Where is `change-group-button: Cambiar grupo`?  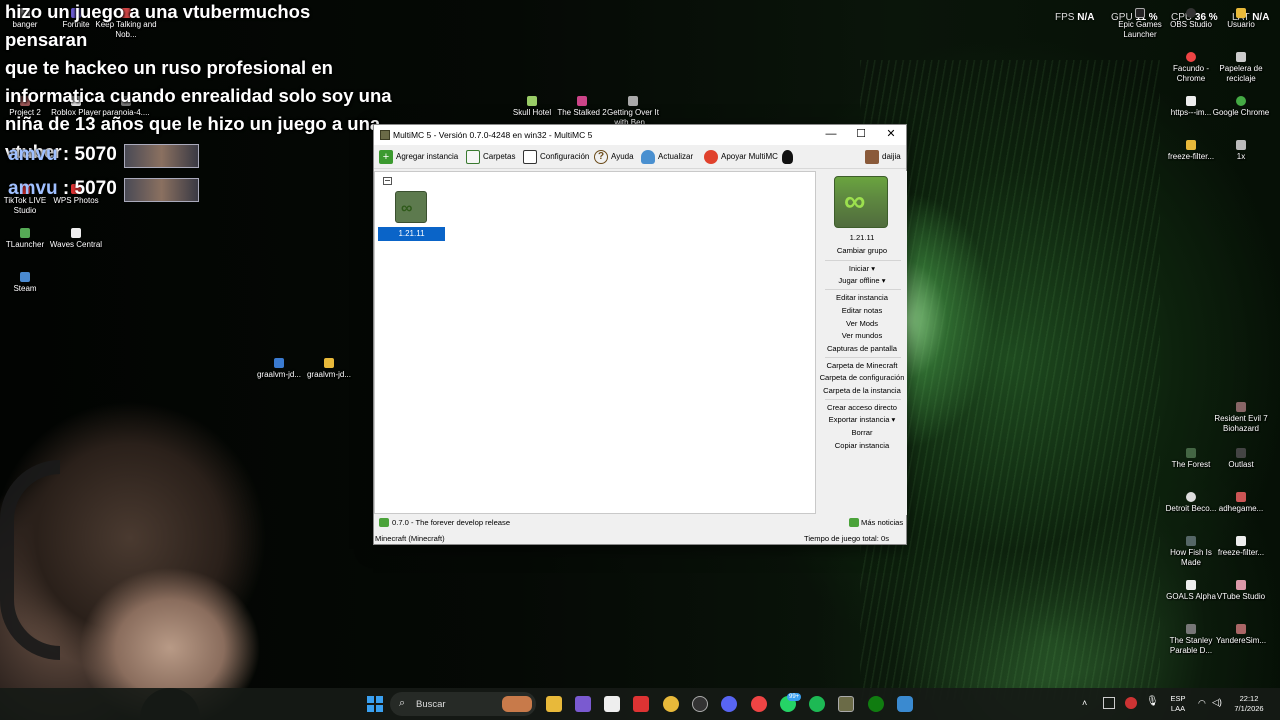 change-group-button: Cambiar grupo is located at coordinates (862, 250).